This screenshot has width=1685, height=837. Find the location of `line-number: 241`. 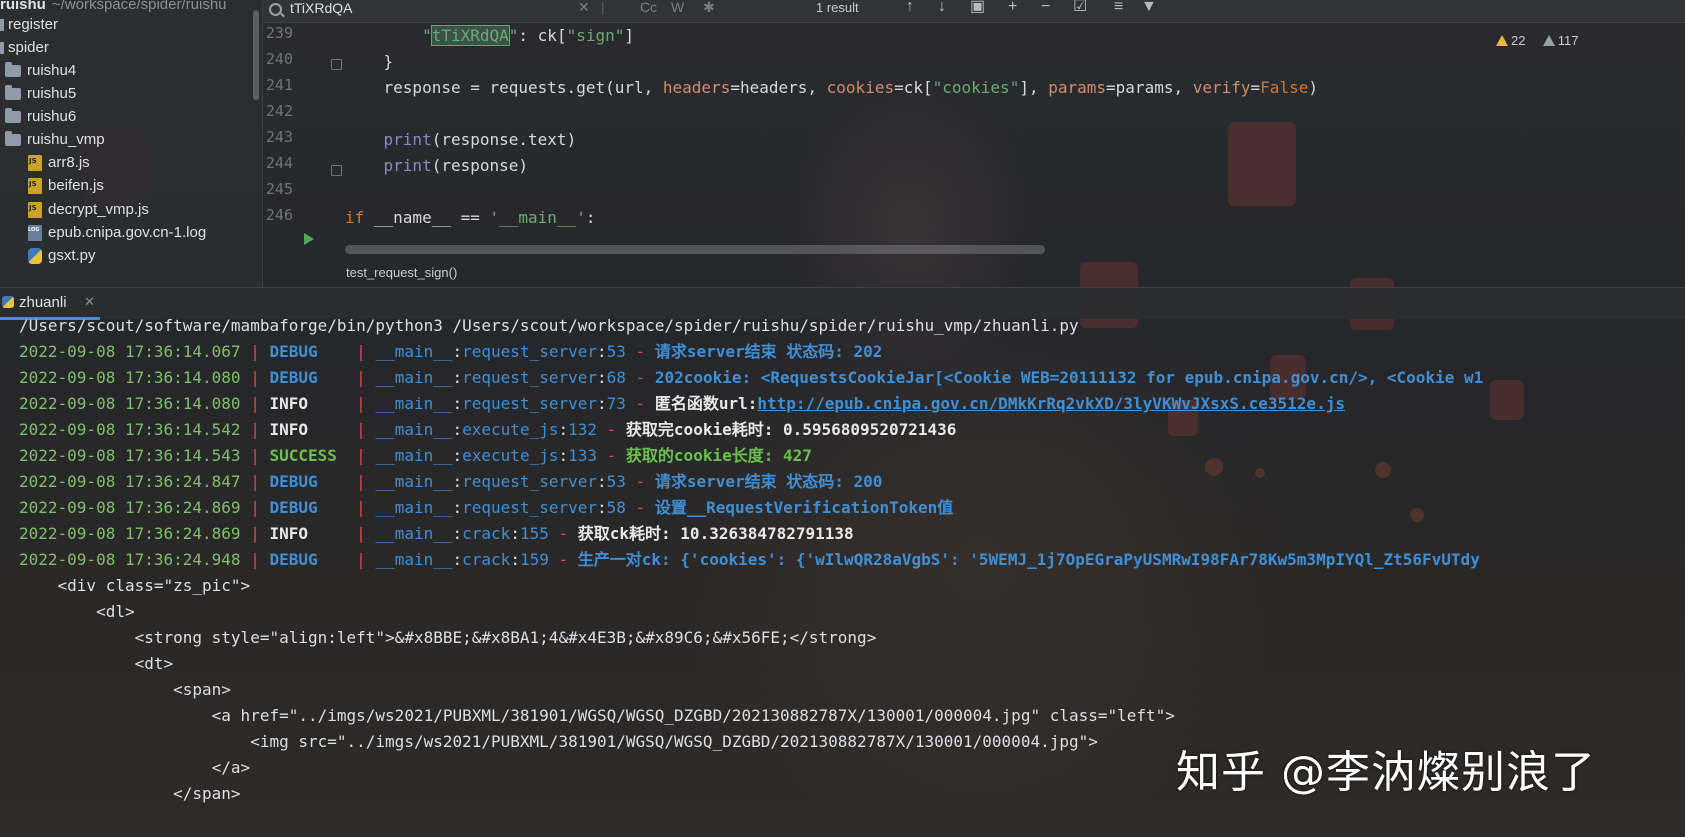

line-number: 241 is located at coordinates (279, 85).